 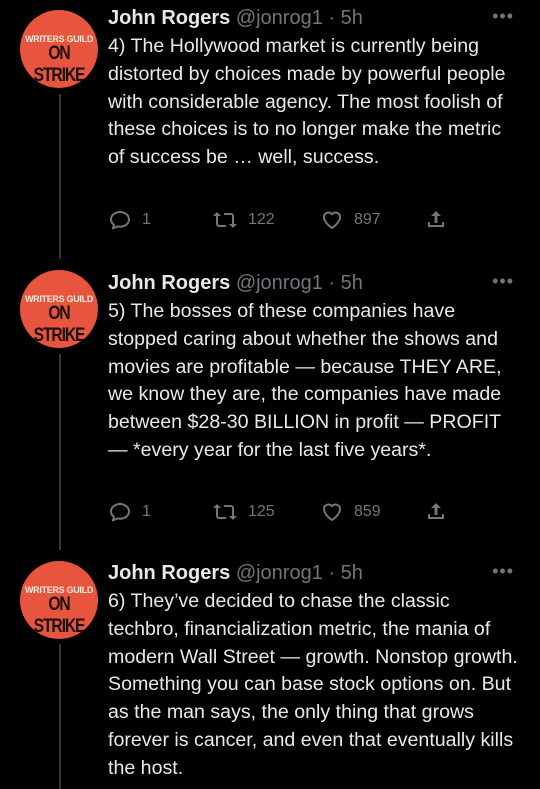 I want to click on avatar-text-line2: ON STRIKE, so click(x=59, y=615).